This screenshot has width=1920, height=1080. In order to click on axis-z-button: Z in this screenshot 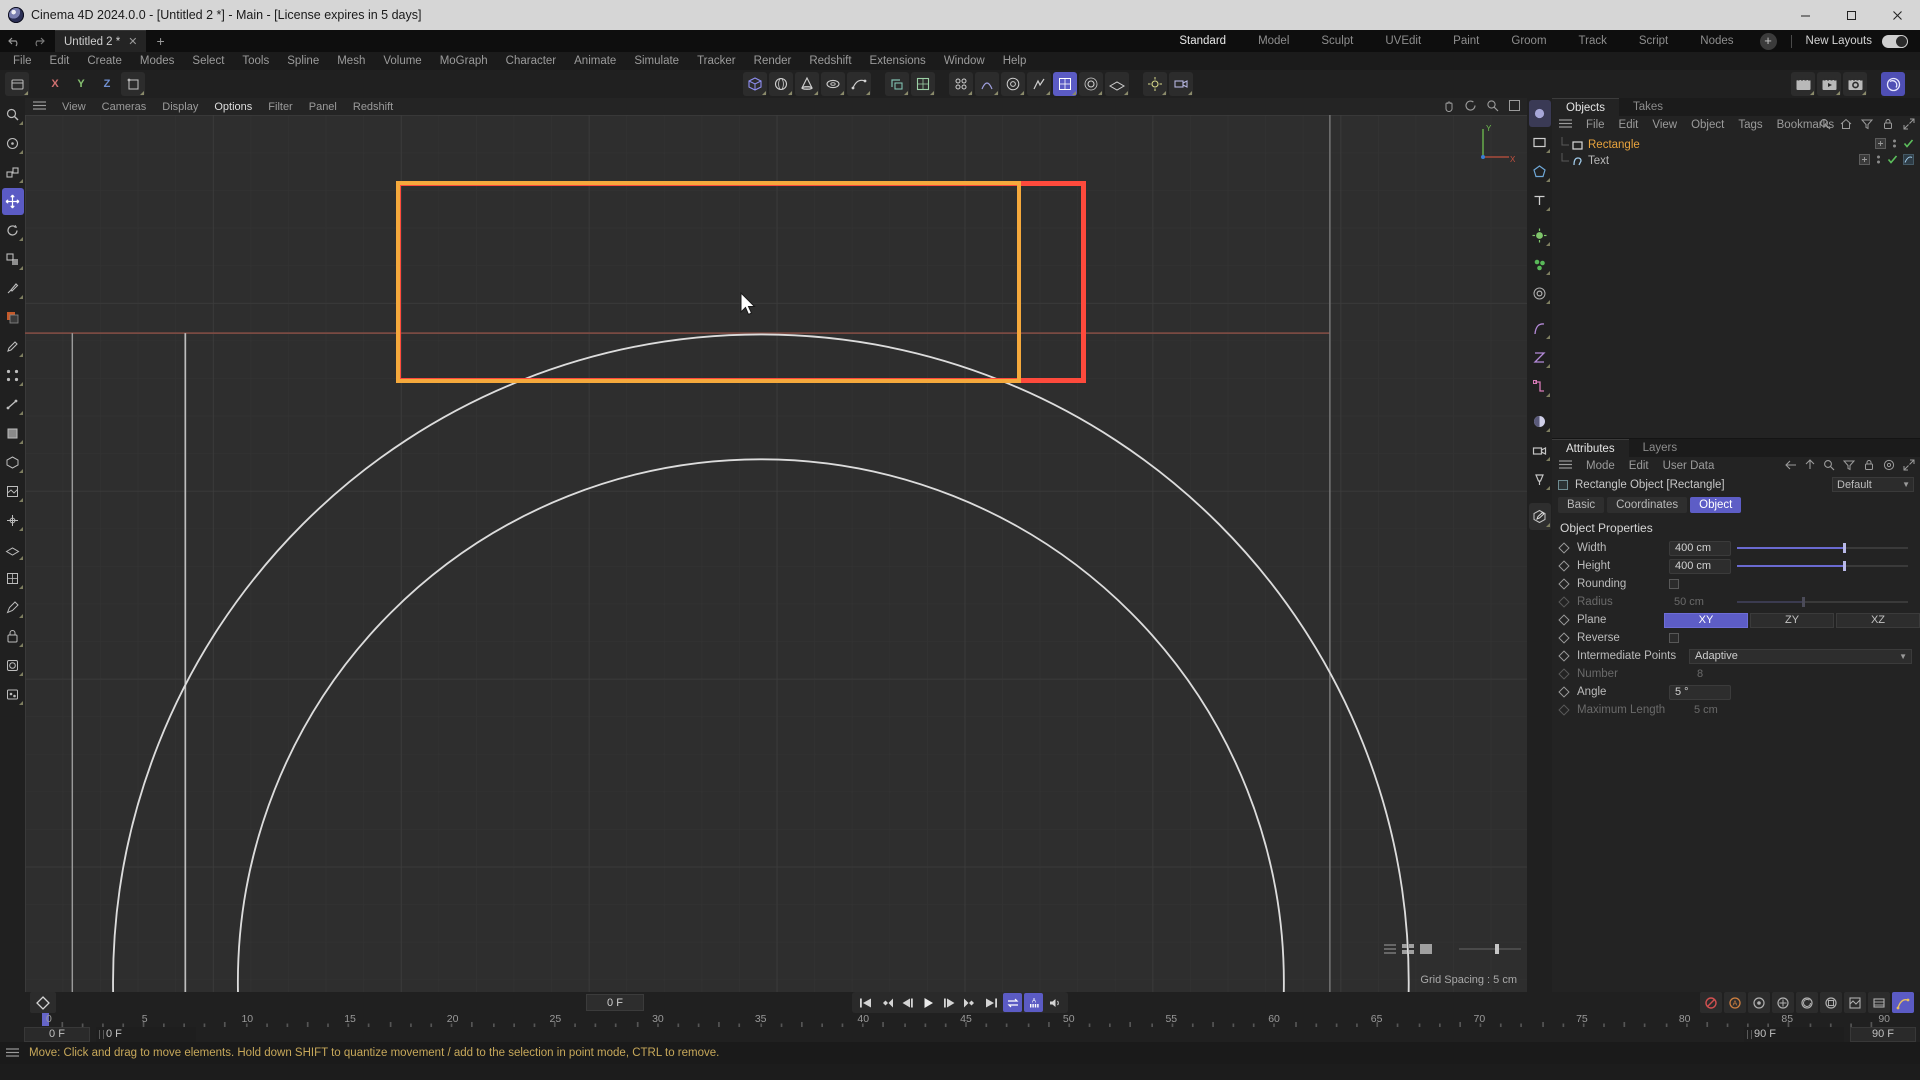, I will do `click(107, 84)`.